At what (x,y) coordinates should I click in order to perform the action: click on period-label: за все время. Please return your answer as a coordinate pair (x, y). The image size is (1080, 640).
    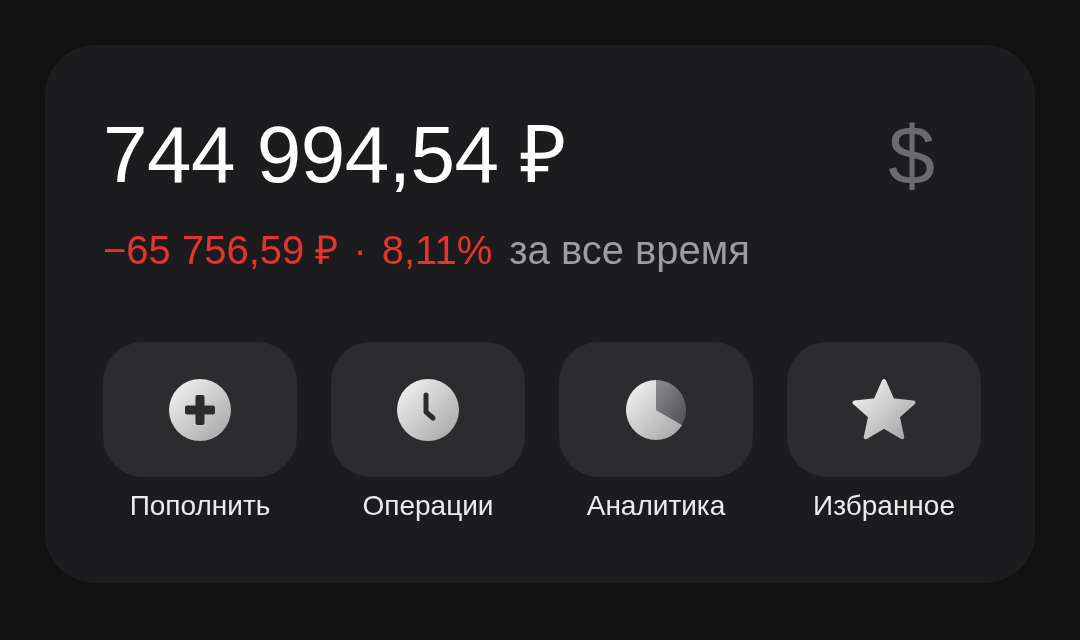
    Looking at the image, I should click on (629, 250).